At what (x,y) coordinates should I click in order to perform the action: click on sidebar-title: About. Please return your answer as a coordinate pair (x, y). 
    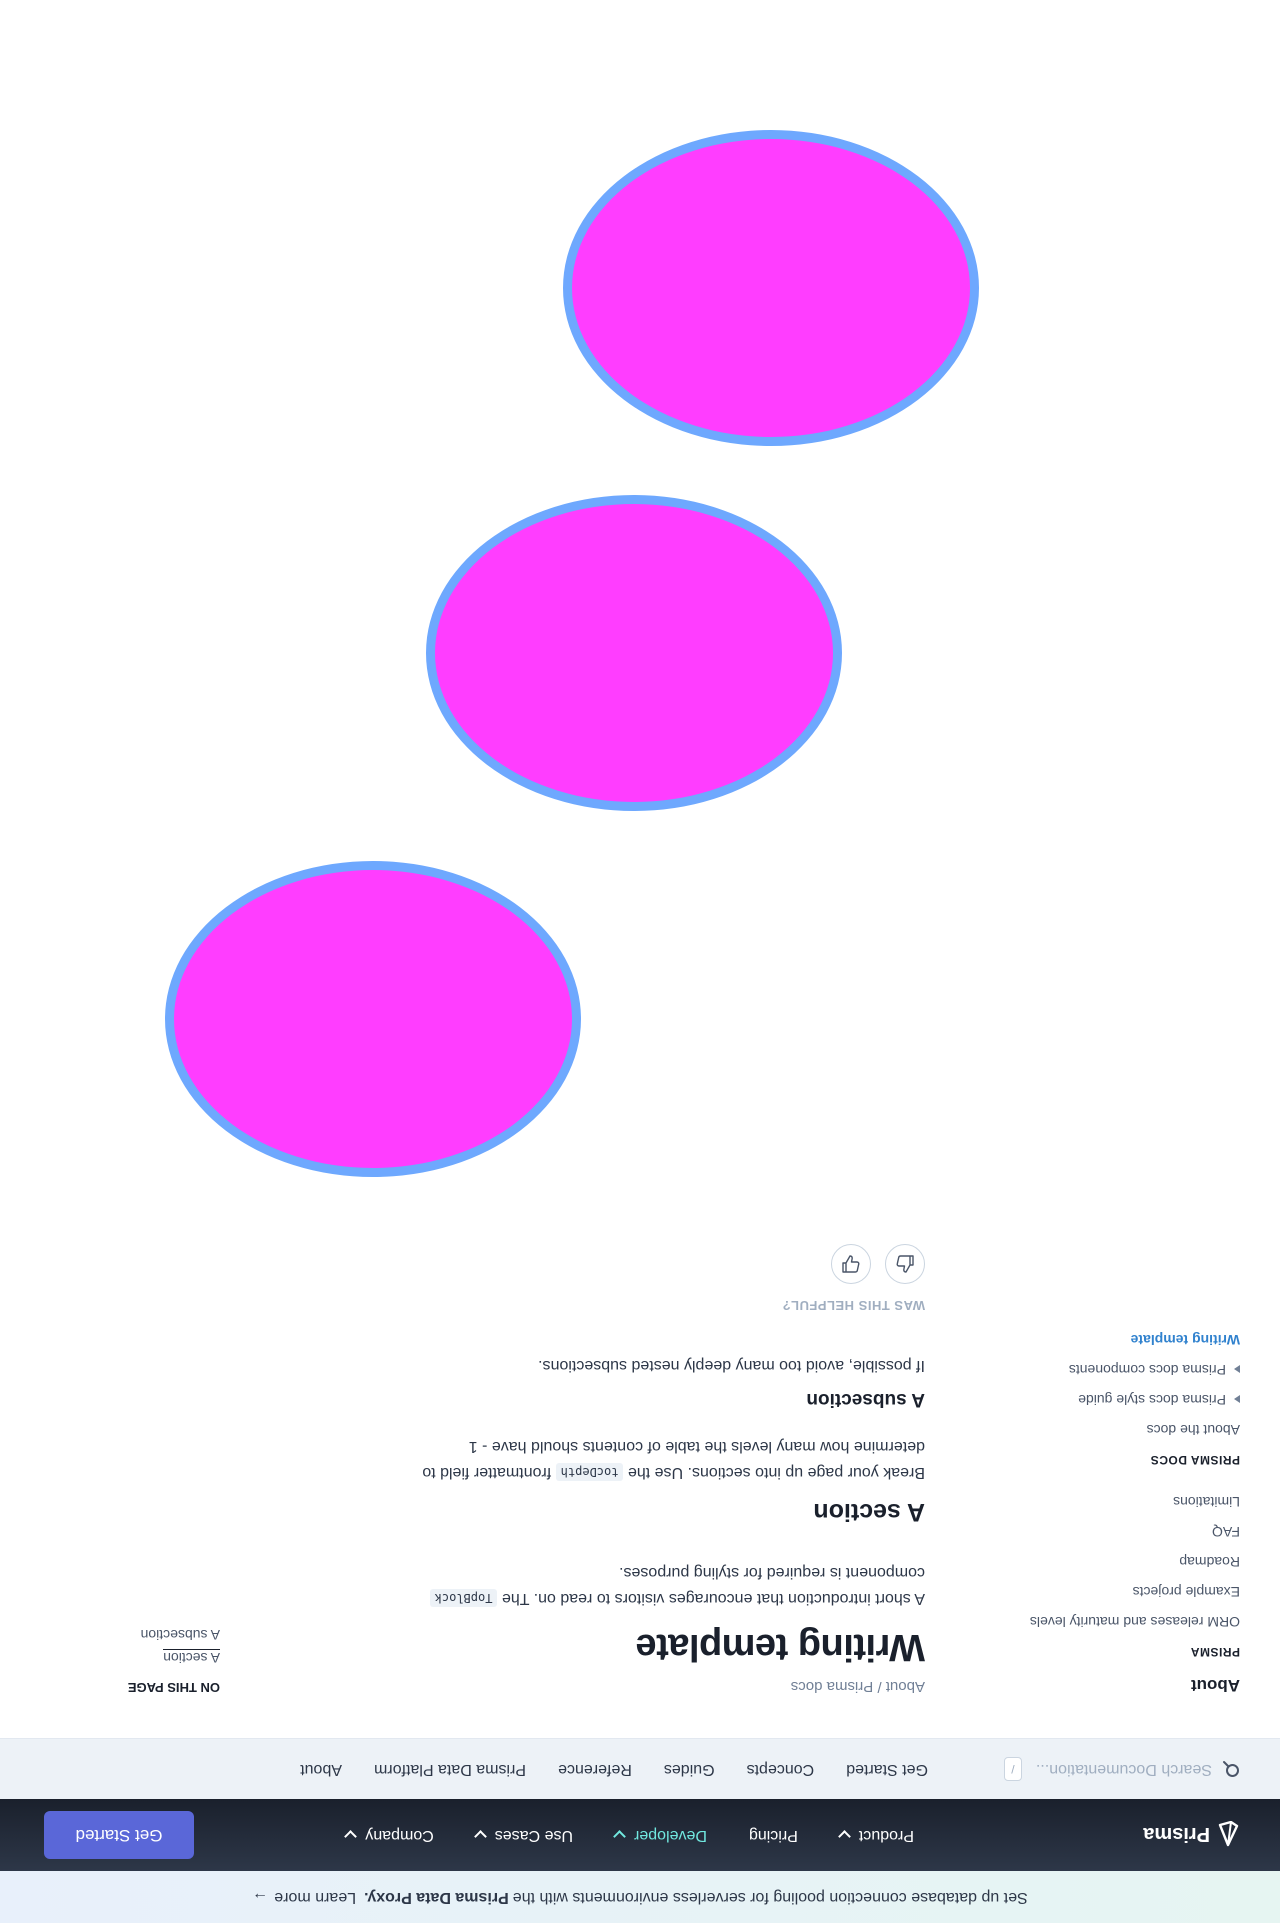
    Looking at the image, I should click on (1215, 1685).